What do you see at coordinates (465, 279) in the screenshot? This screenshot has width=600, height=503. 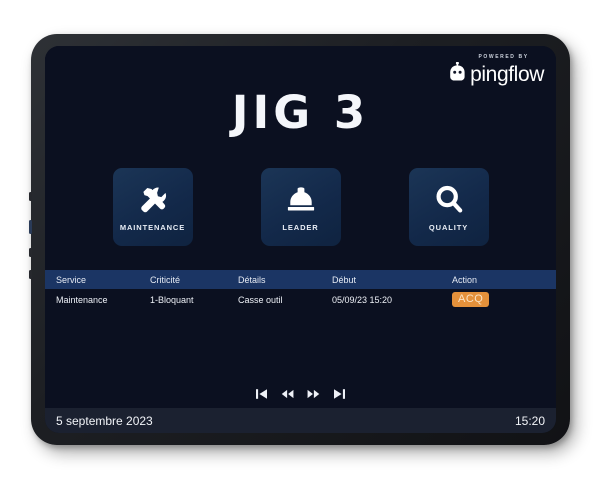 I see `column-header-action: Action` at bounding box center [465, 279].